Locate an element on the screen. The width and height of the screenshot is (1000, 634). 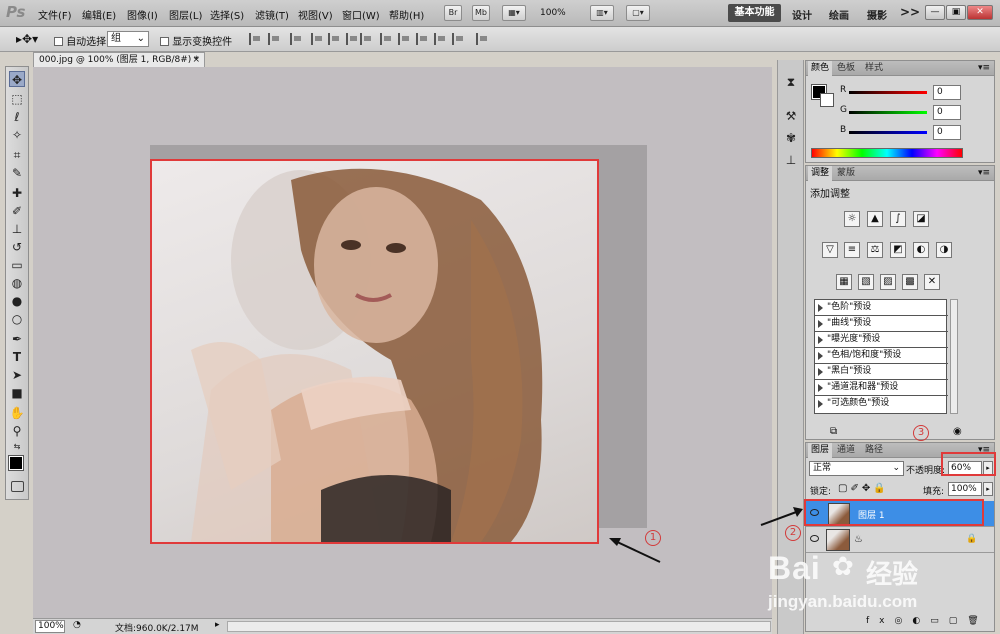
vibrance-icon: ▽ is located at coordinates (830, 250).